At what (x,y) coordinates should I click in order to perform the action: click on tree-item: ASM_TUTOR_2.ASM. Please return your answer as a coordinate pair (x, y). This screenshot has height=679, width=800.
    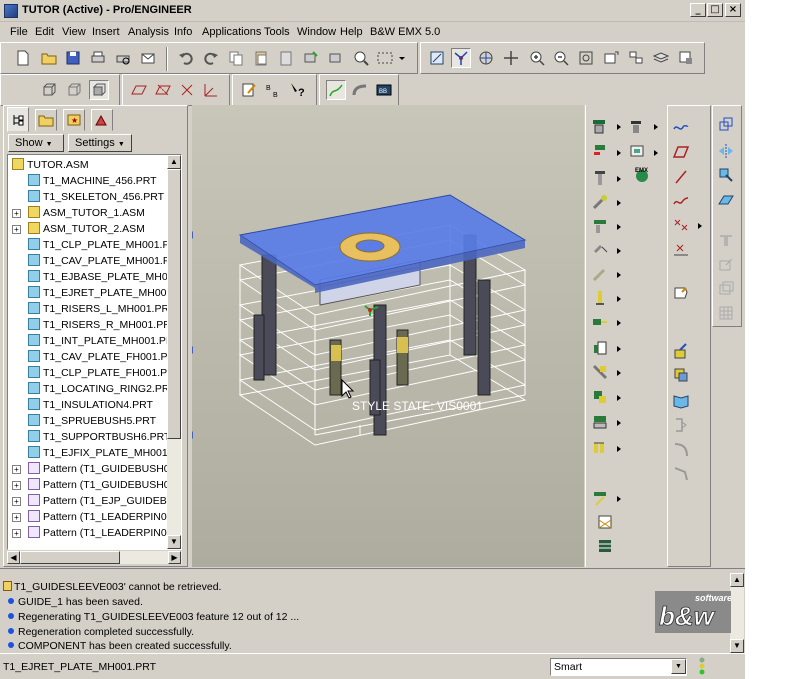
    Looking at the image, I should click on (86, 229).